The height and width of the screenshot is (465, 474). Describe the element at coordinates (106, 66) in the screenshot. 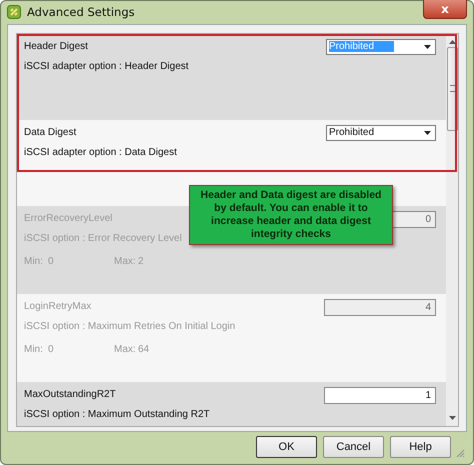

I see `setting-description: iSCSI adapter option : Header Digest` at that location.